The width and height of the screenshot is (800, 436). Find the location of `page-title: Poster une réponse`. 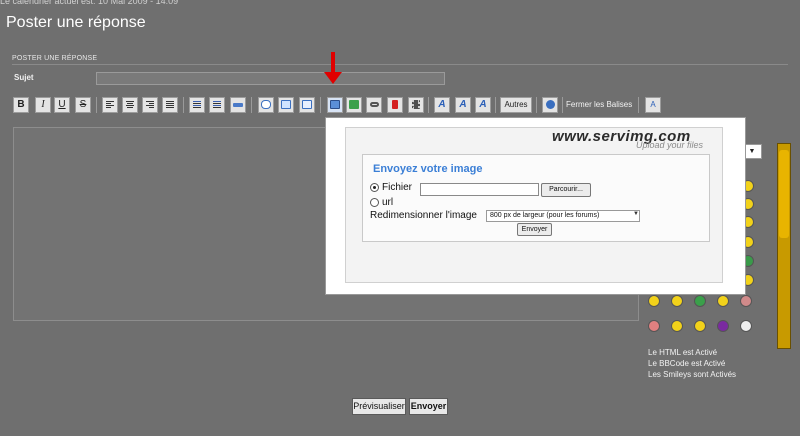

page-title: Poster une réponse is located at coordinates (76, 22).